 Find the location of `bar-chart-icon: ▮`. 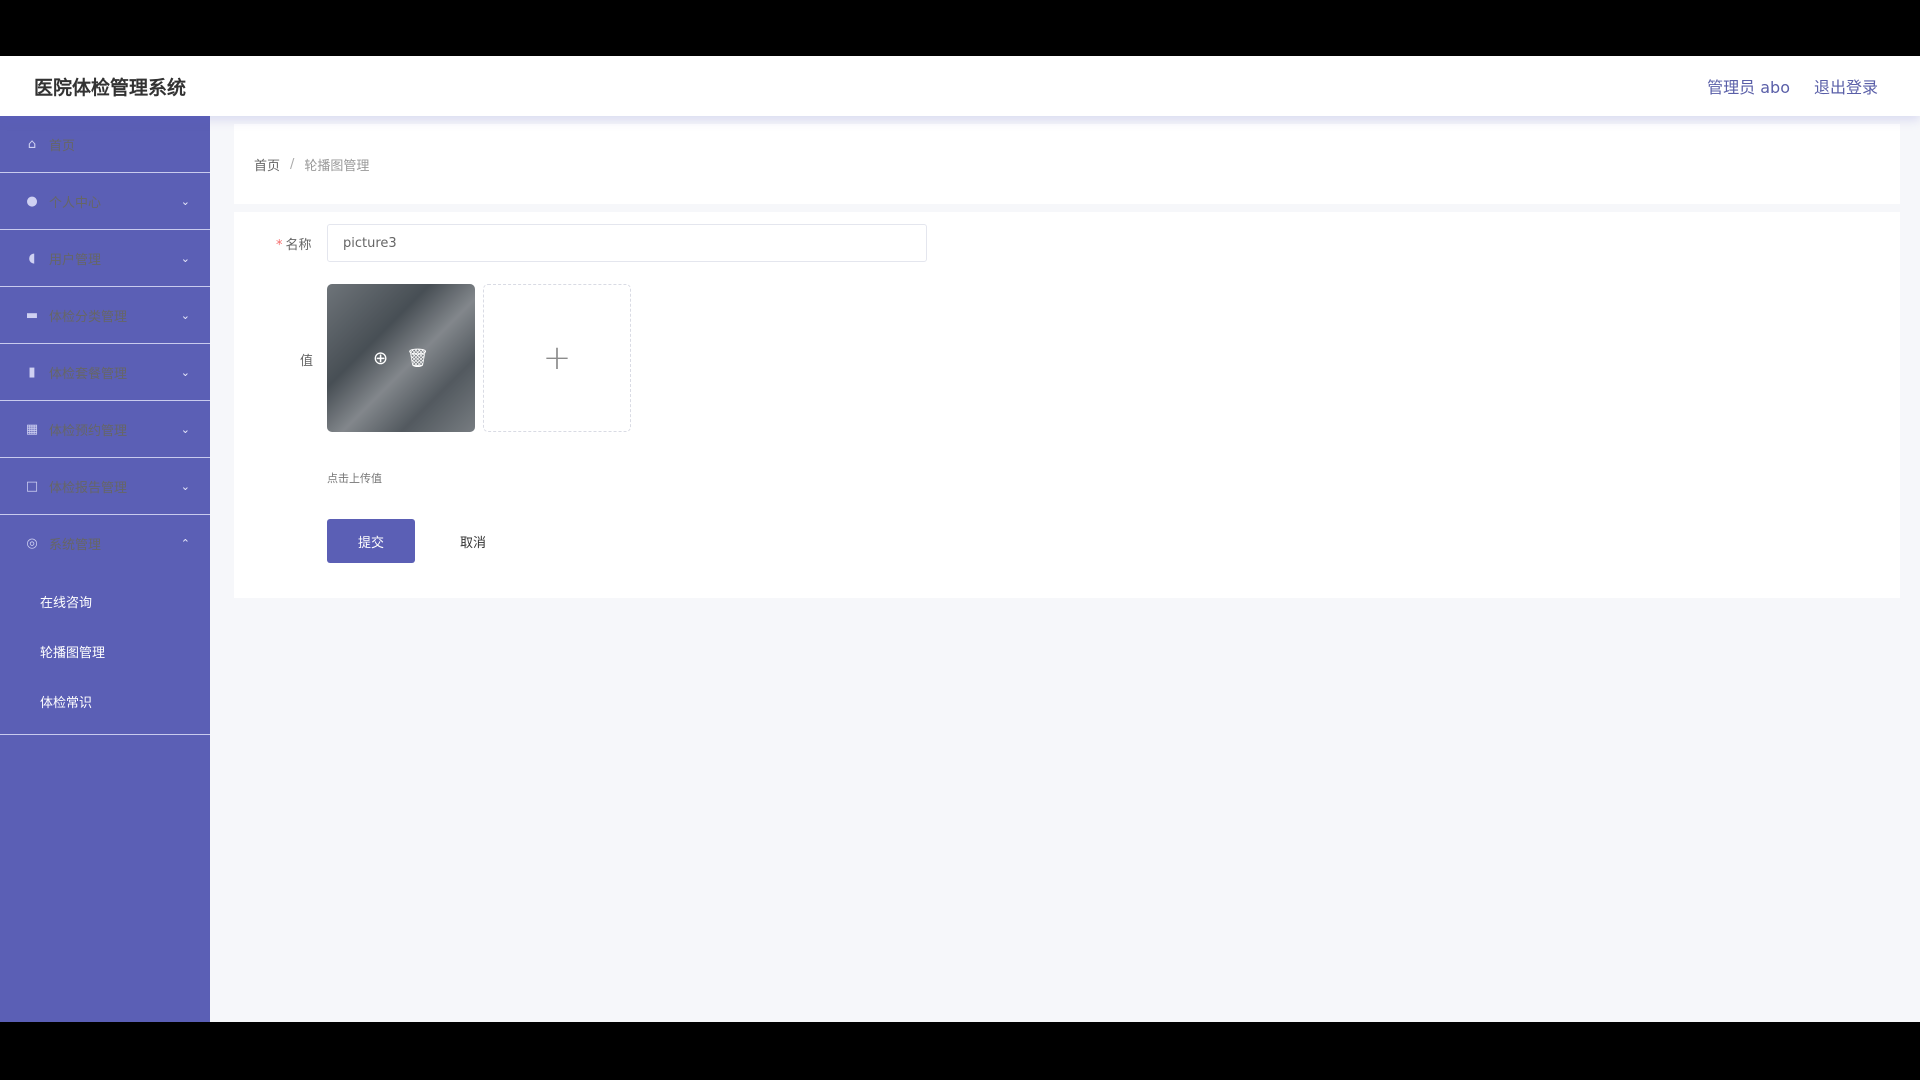

bar-chart-icon: ▮ is located at coordinates (32, 372).